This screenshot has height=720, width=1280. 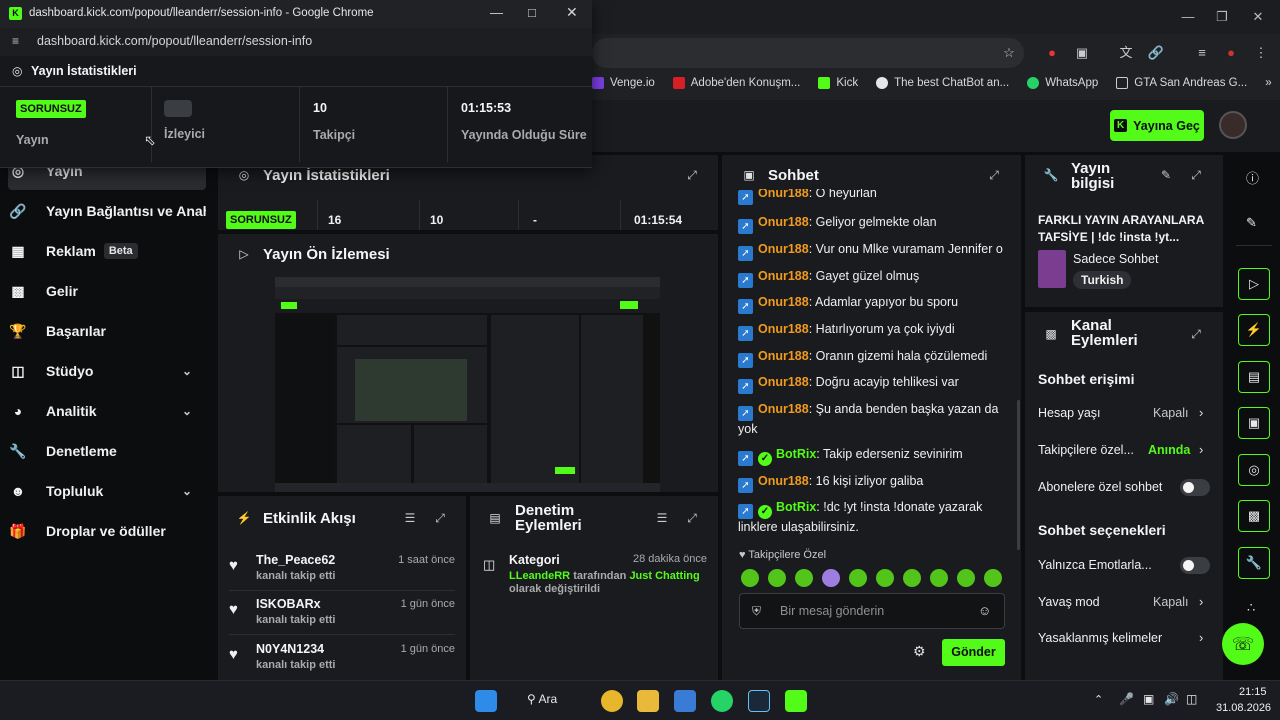 What do you see at coordinates (1254, 330) in the screenshot?
I see `lightning-button: ⚡` at bounding box center [1254, 330].